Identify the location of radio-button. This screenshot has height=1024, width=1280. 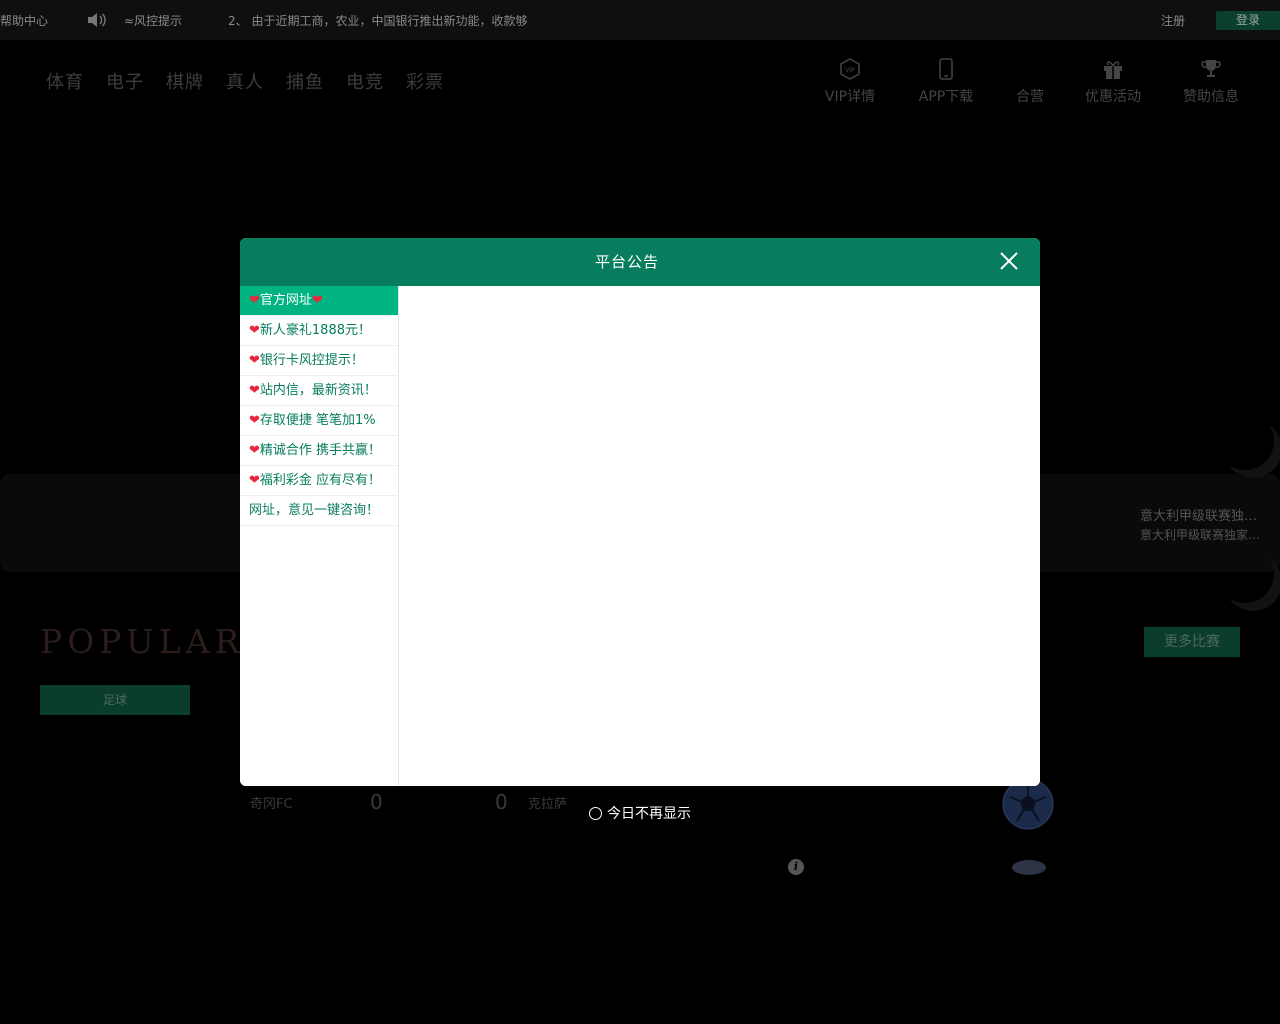
(595, 813).